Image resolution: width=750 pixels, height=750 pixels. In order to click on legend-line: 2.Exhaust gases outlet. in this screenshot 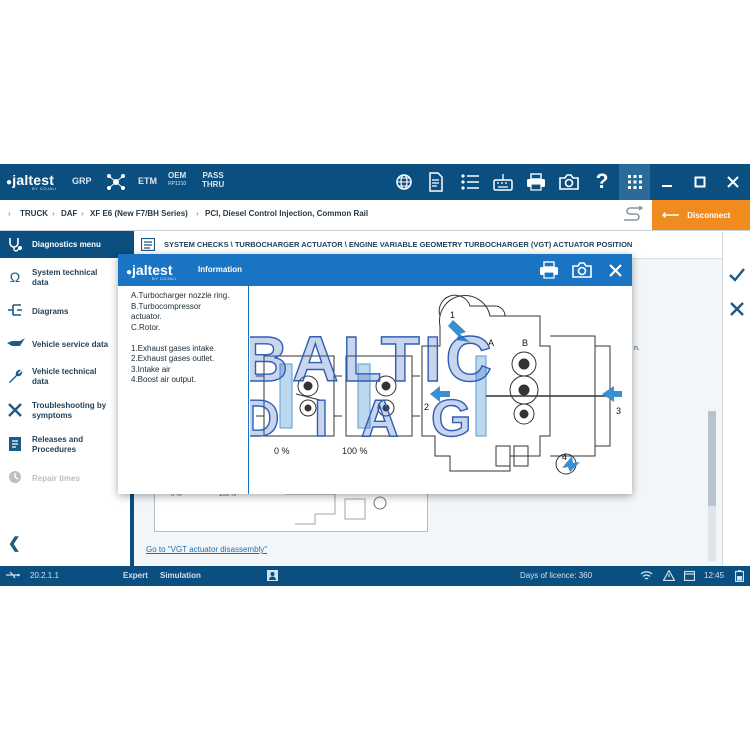, I will do `click(173, 358)`.